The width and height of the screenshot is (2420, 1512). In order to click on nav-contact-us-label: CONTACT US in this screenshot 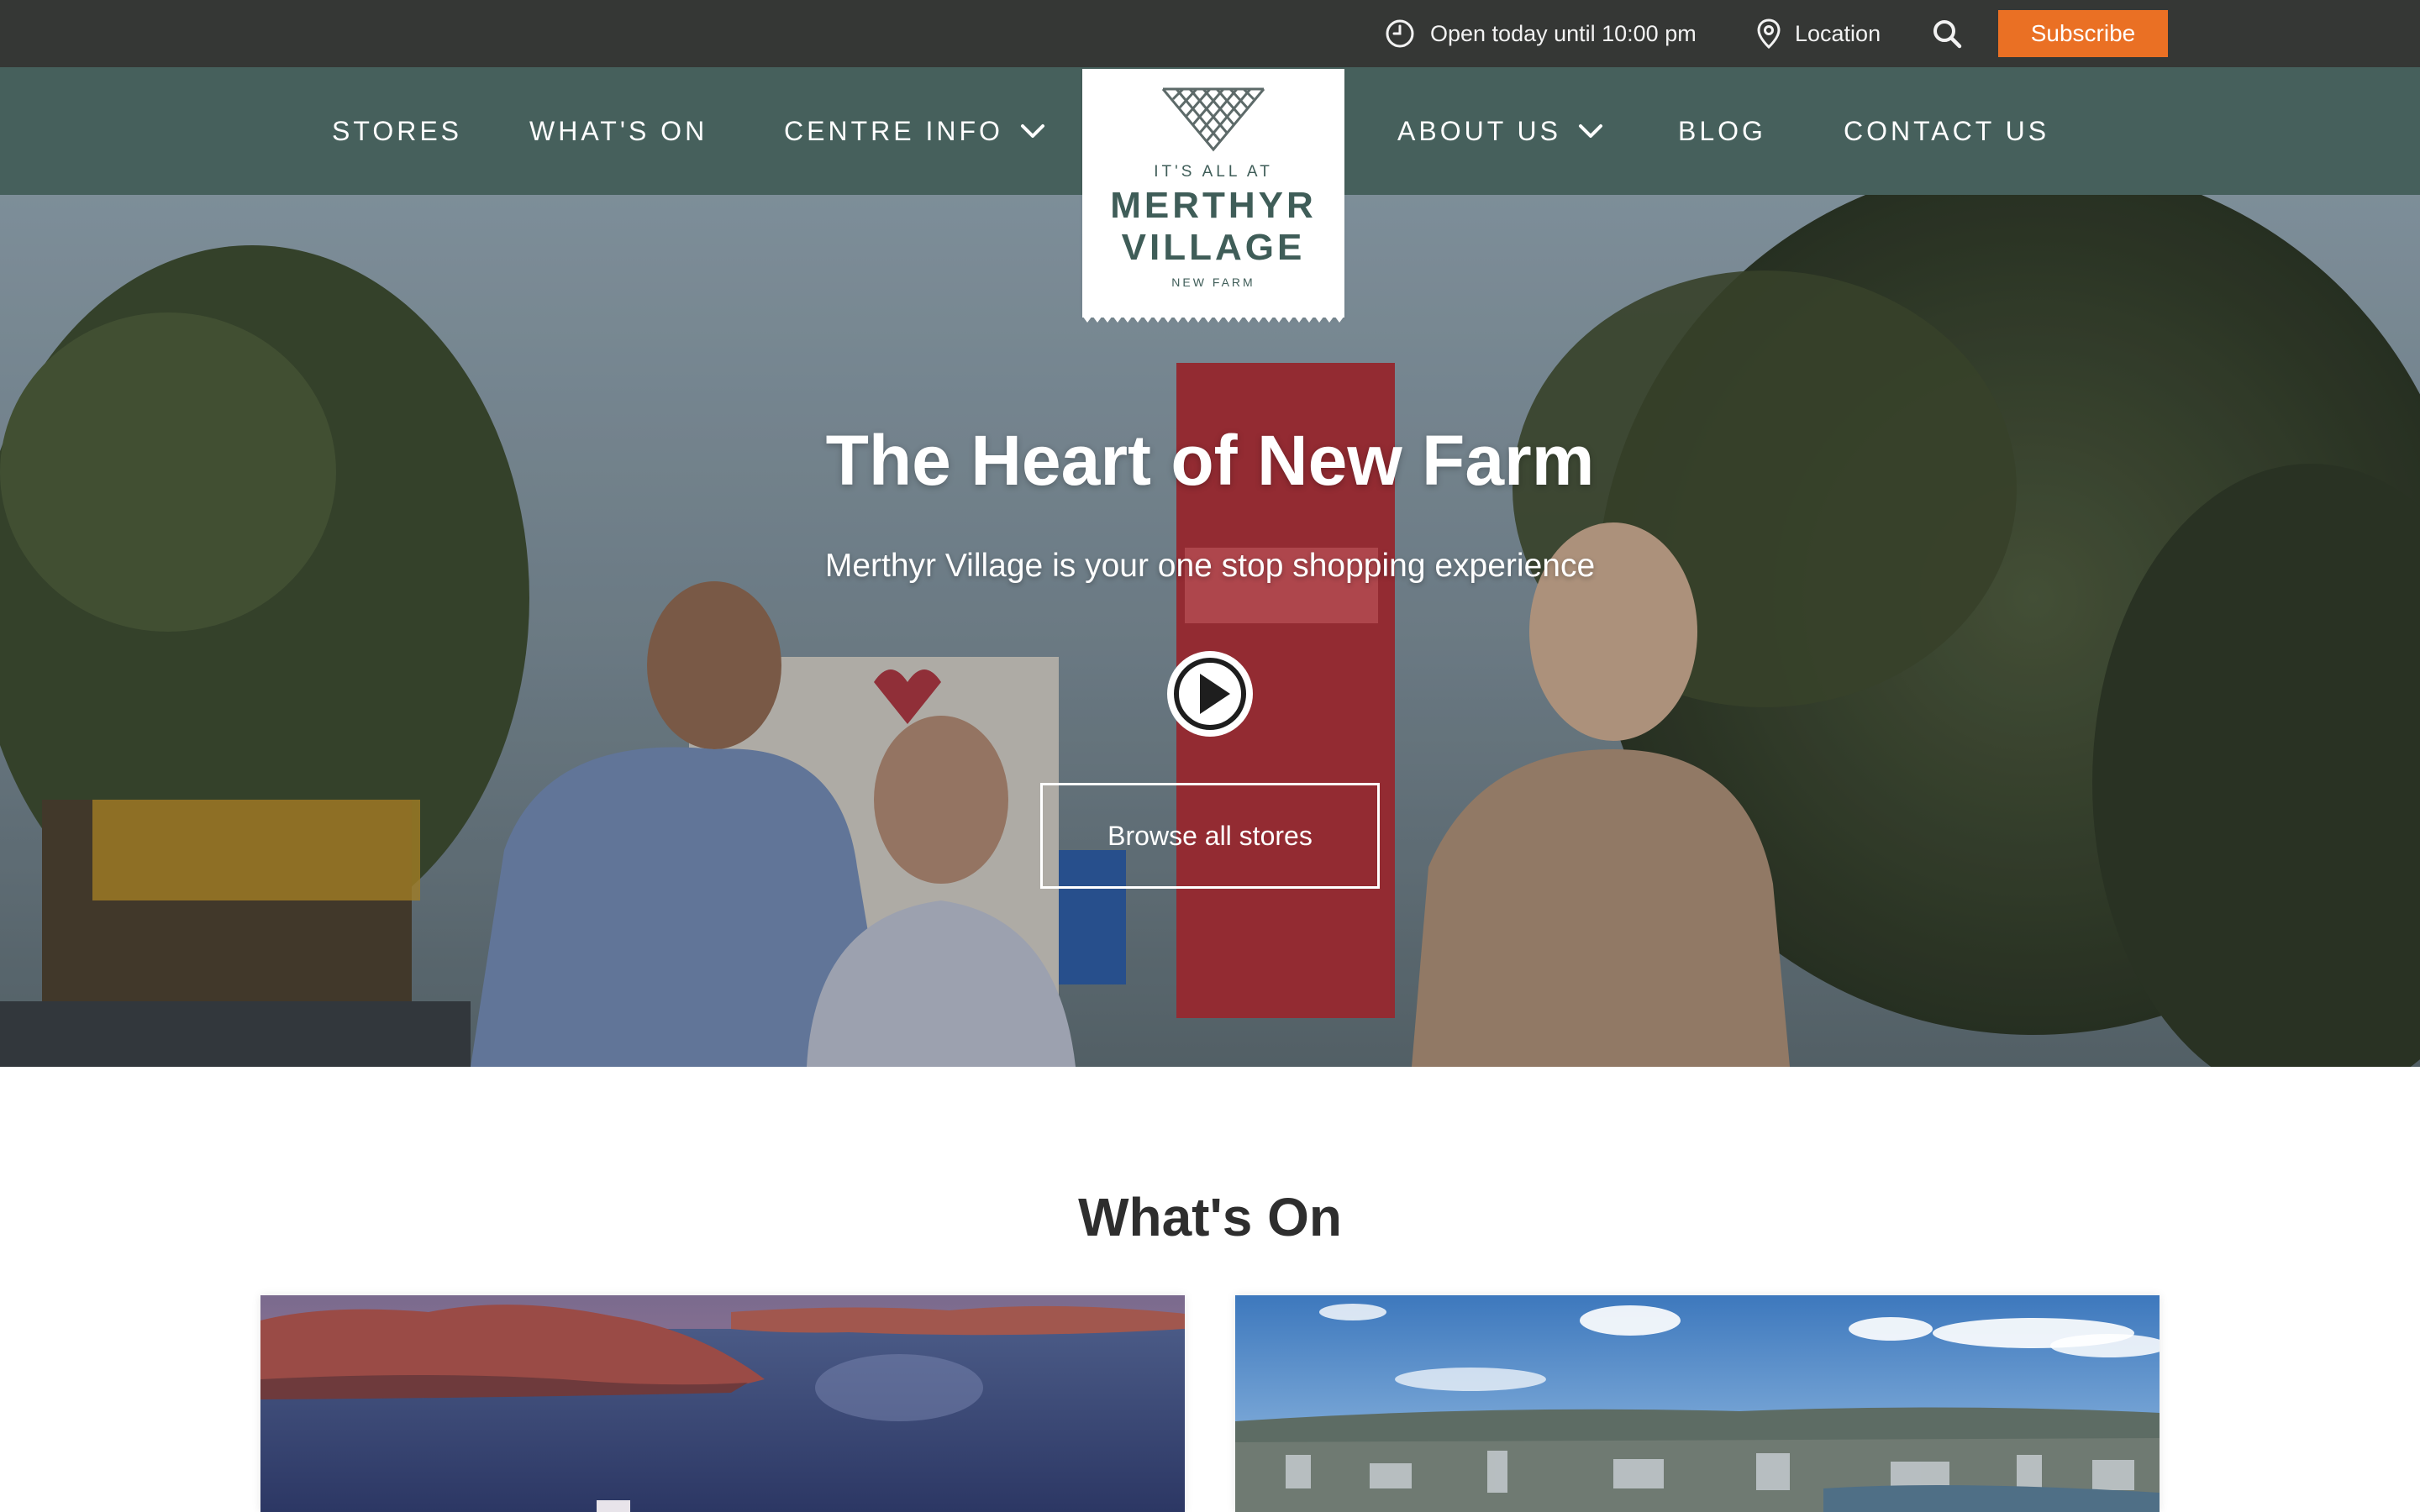, I will do `click(1947, 130)`.